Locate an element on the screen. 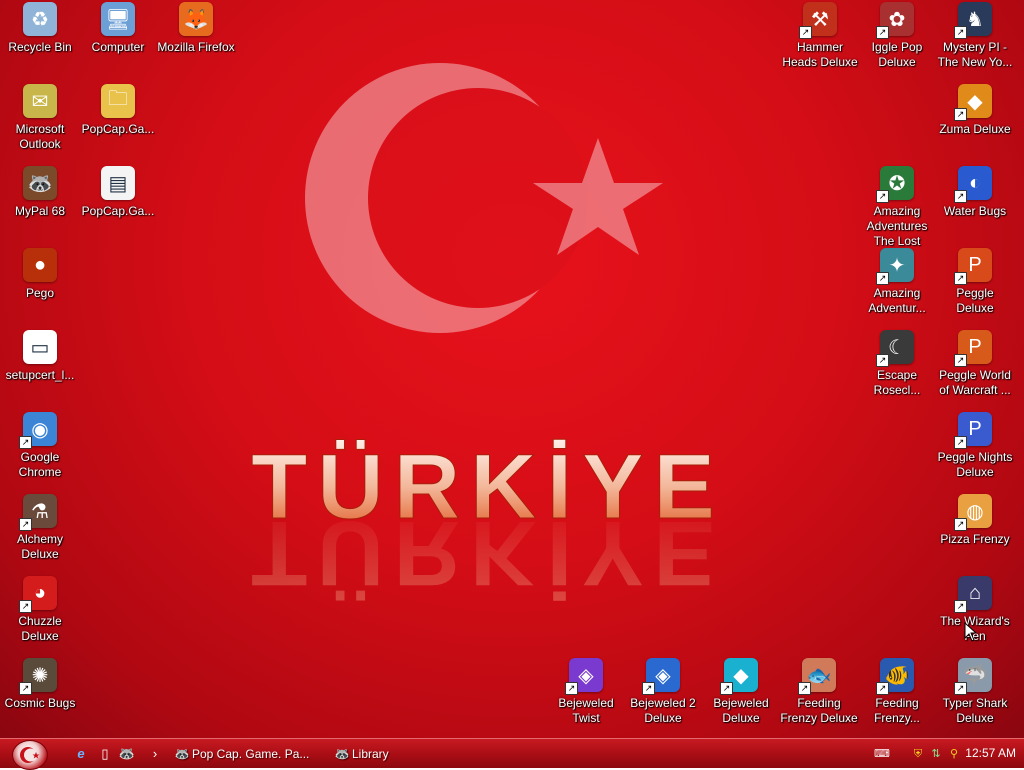  desktop-icon-label: Alchemy Deluxe is located at coordinates (39, 546).